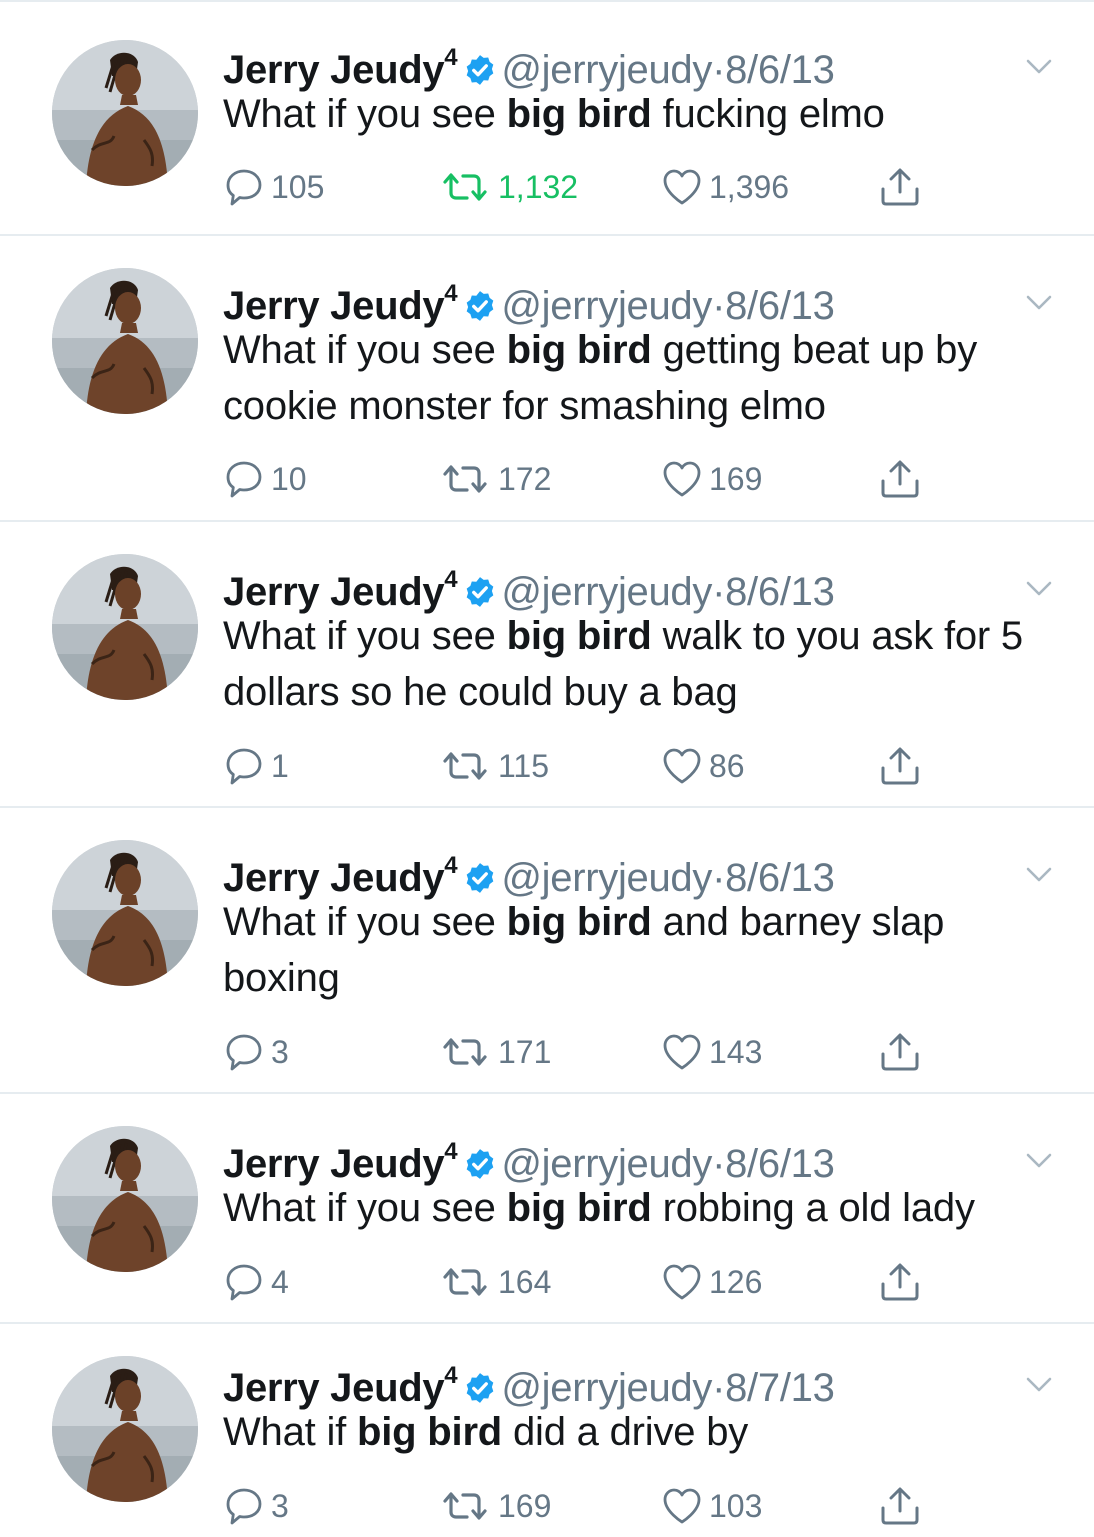 The image size is (1094, 1537). I want to click on like-button: 86, so click(703, 766).